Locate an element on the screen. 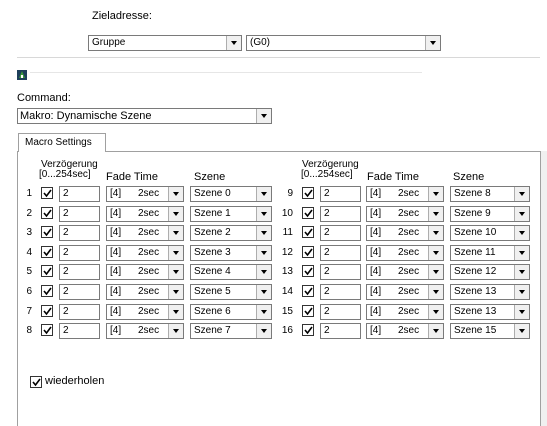  scene-select: Szene 3 is located at coordinates (231, 253).